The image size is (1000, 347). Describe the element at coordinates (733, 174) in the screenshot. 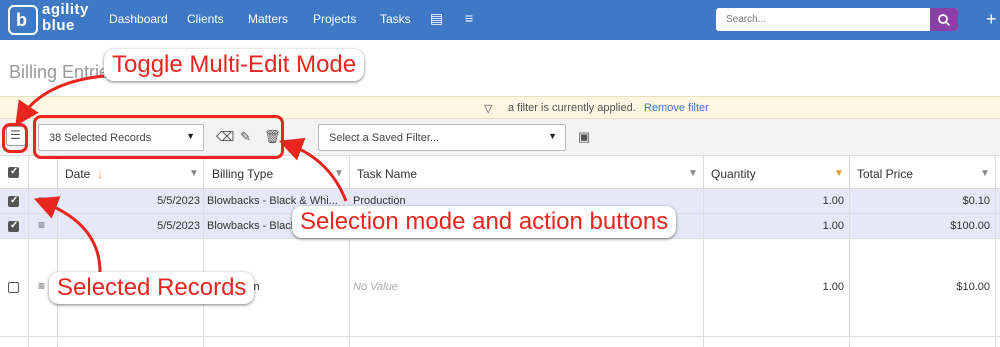

I see `column-header-quantity: Quantity` at that location.